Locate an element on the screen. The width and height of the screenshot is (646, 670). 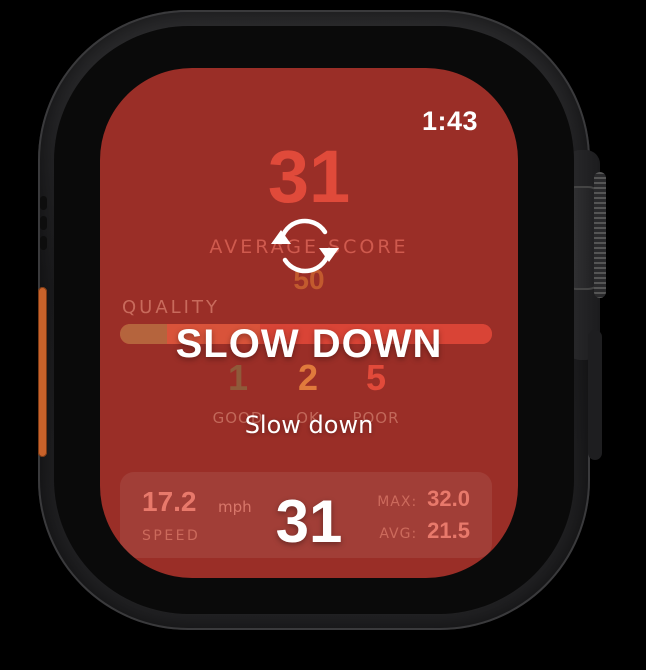
sync-icon is located at coordinates (305, 246).